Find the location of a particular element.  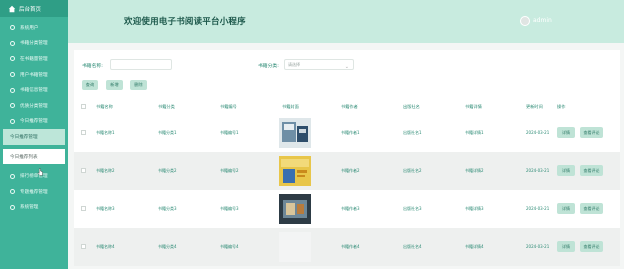

cell-code: 书籍编号4 is located at coordinates (229, 246).